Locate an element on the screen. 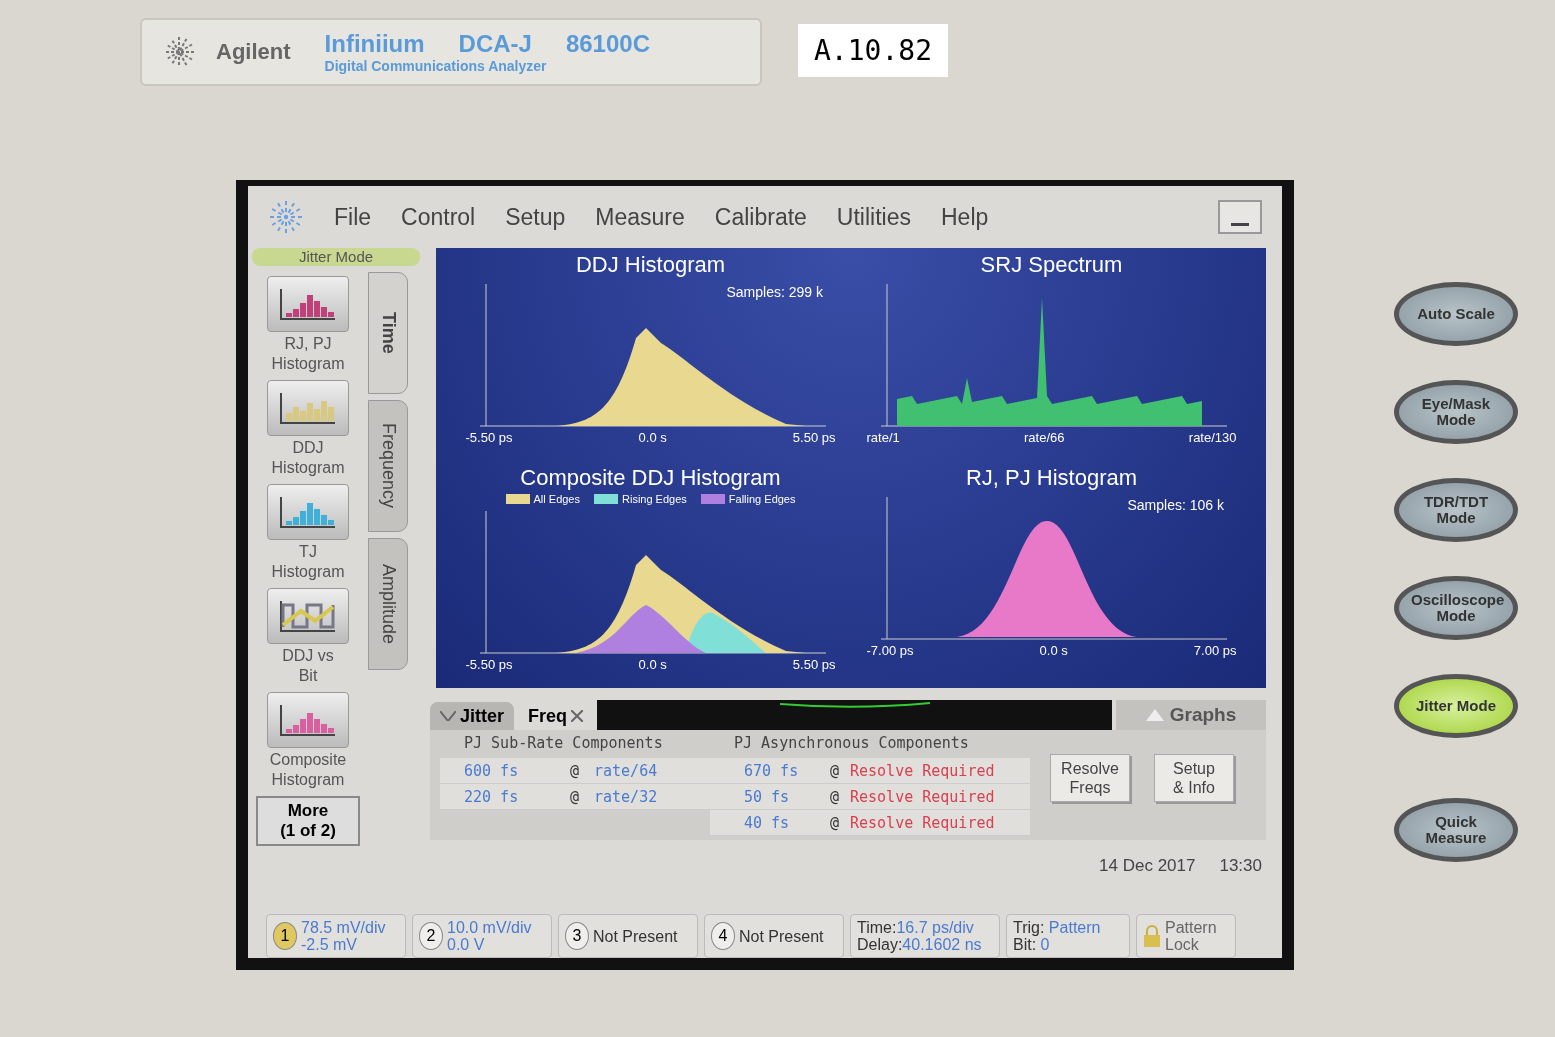 The image size is (1555, 1037). model-number: 86100C is located at coordinates (607, 44).